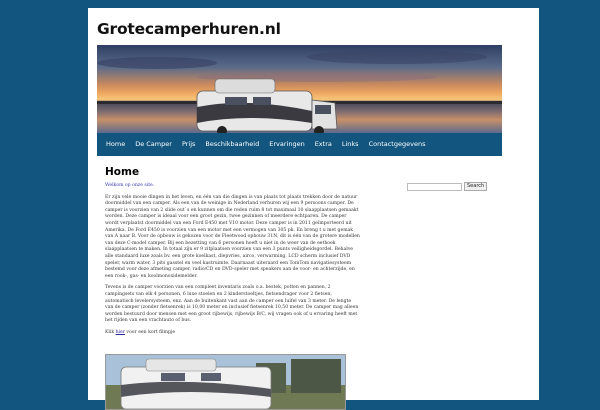 The width and height of the screenshot is (600, 410). Describe the element at coordinates (397, 144) in the screenshot. I see `nav-item-contactgegevens: Contactgegevens` at that location.